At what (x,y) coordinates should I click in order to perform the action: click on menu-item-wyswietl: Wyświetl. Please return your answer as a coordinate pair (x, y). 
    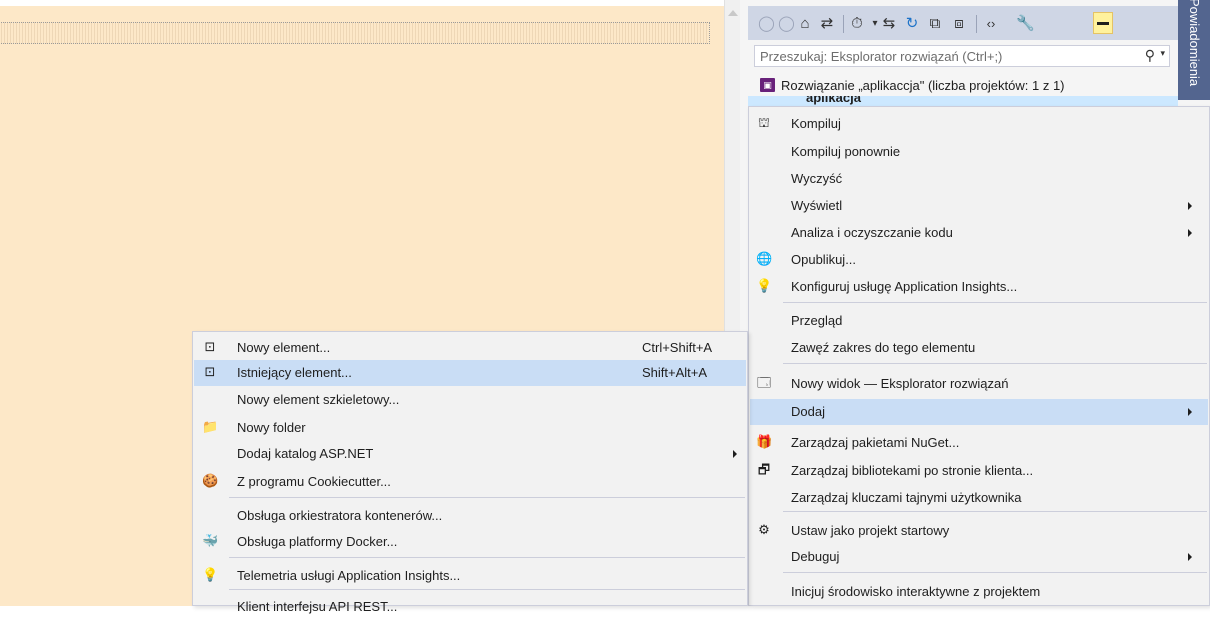
    Looking at the image, I should click on (979, 206).